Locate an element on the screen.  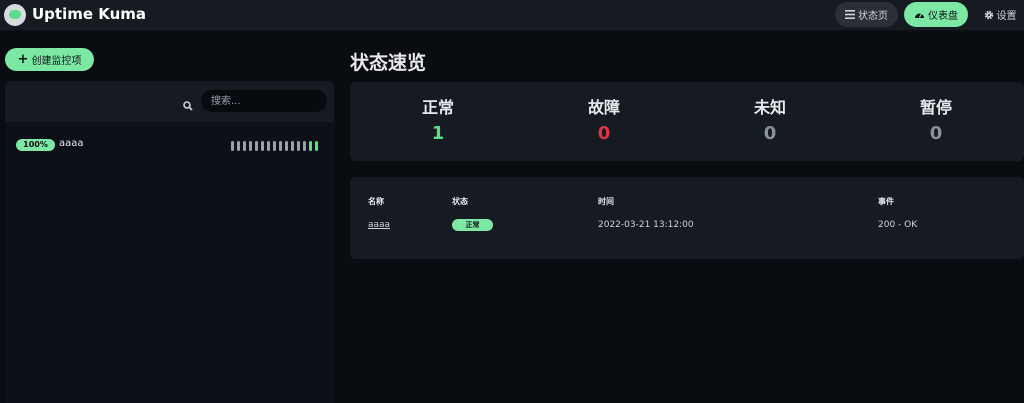
event-message: 200 - OK is located at coordinates (898, 225).